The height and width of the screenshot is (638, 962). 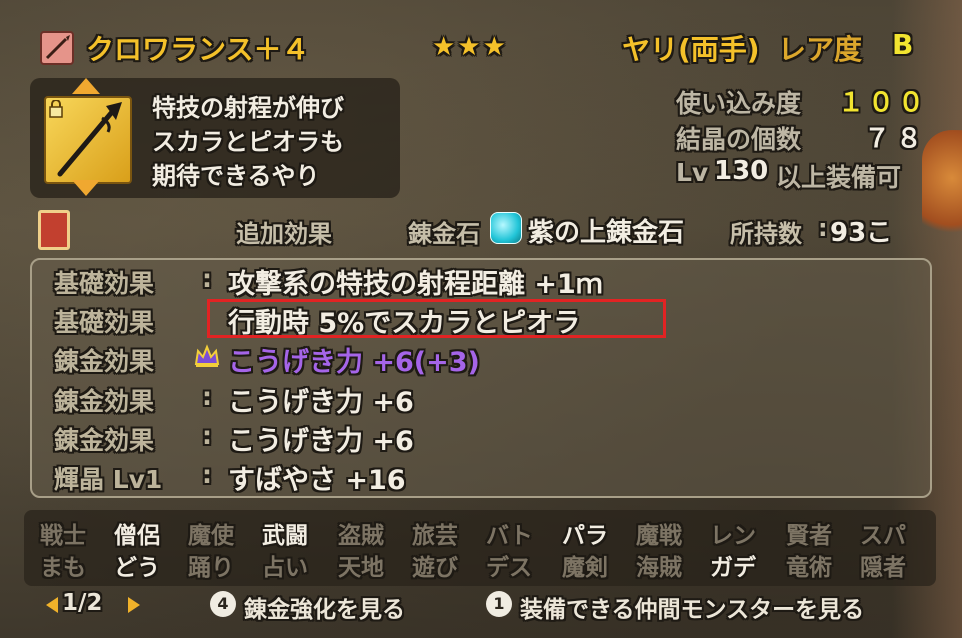 What do you see at coordinates (63, 568) in the screenshot?
I see `job-bottom-item: まも` at bounding box center [63, 568].